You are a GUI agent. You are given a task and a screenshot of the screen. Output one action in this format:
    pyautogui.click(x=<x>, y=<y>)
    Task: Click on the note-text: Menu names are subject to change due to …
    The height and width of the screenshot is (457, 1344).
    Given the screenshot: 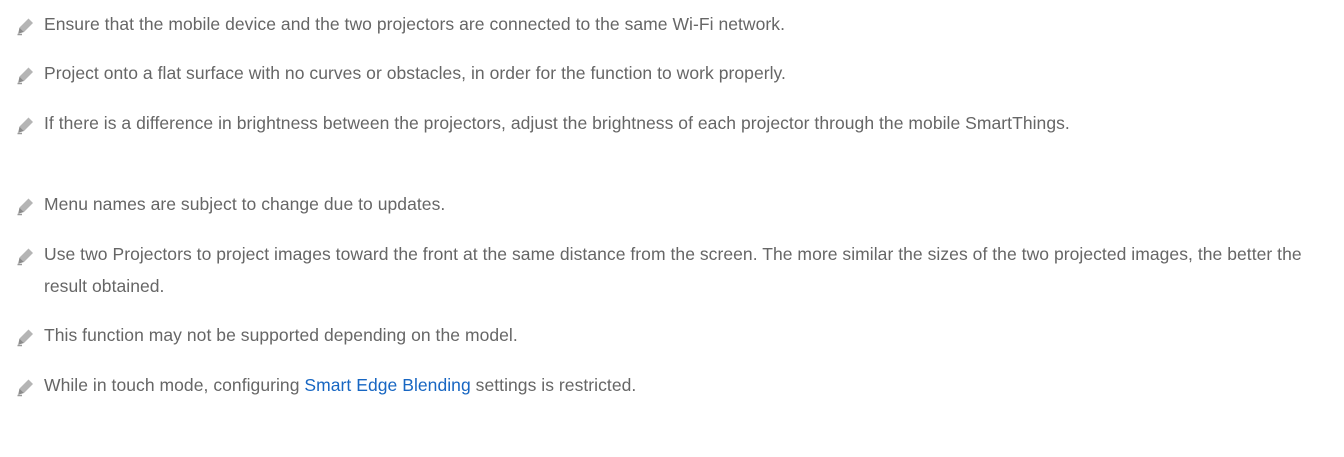 What is the action you would take?
    pyautogui.click(x=245, y=204)
    